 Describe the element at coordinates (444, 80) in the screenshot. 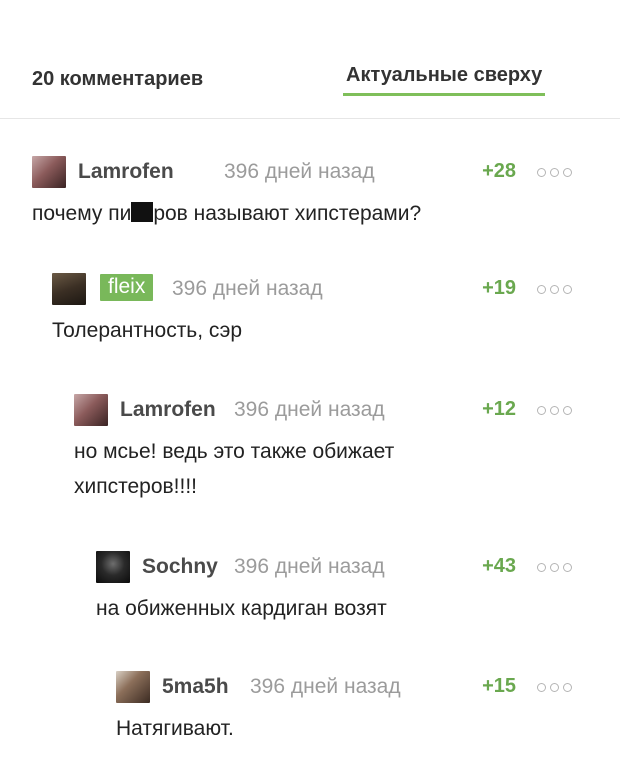

I see `sort-tab-actual: Актуальные сверху` at that location.